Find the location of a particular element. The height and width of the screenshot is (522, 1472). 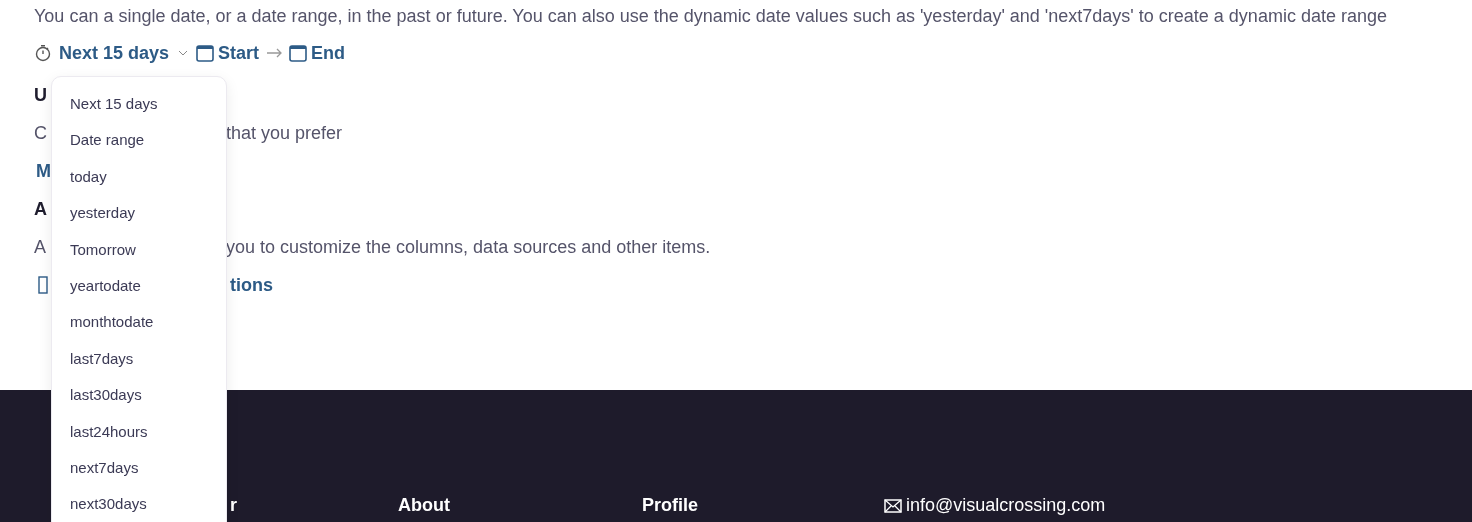

email-link: info@visualcrossing.com is located at coordinates (1178, 505).